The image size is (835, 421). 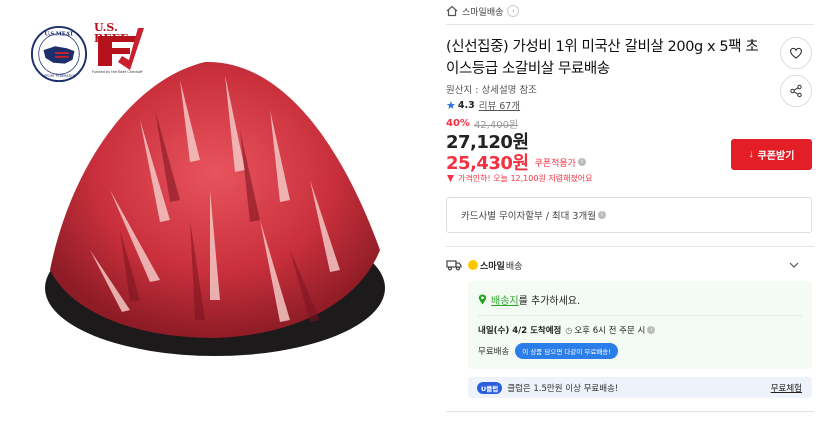 I want to click on add-address-text: 를 추가하세요., so click(x=549, y=301).